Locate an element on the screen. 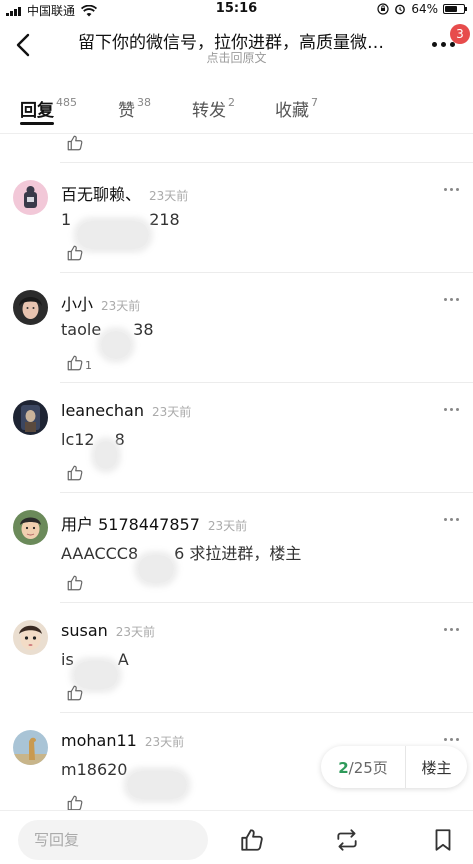 The width and height of the screenshot is (473, 864). reply-author: 小小 23天前 is located at coordinates (100, 303).